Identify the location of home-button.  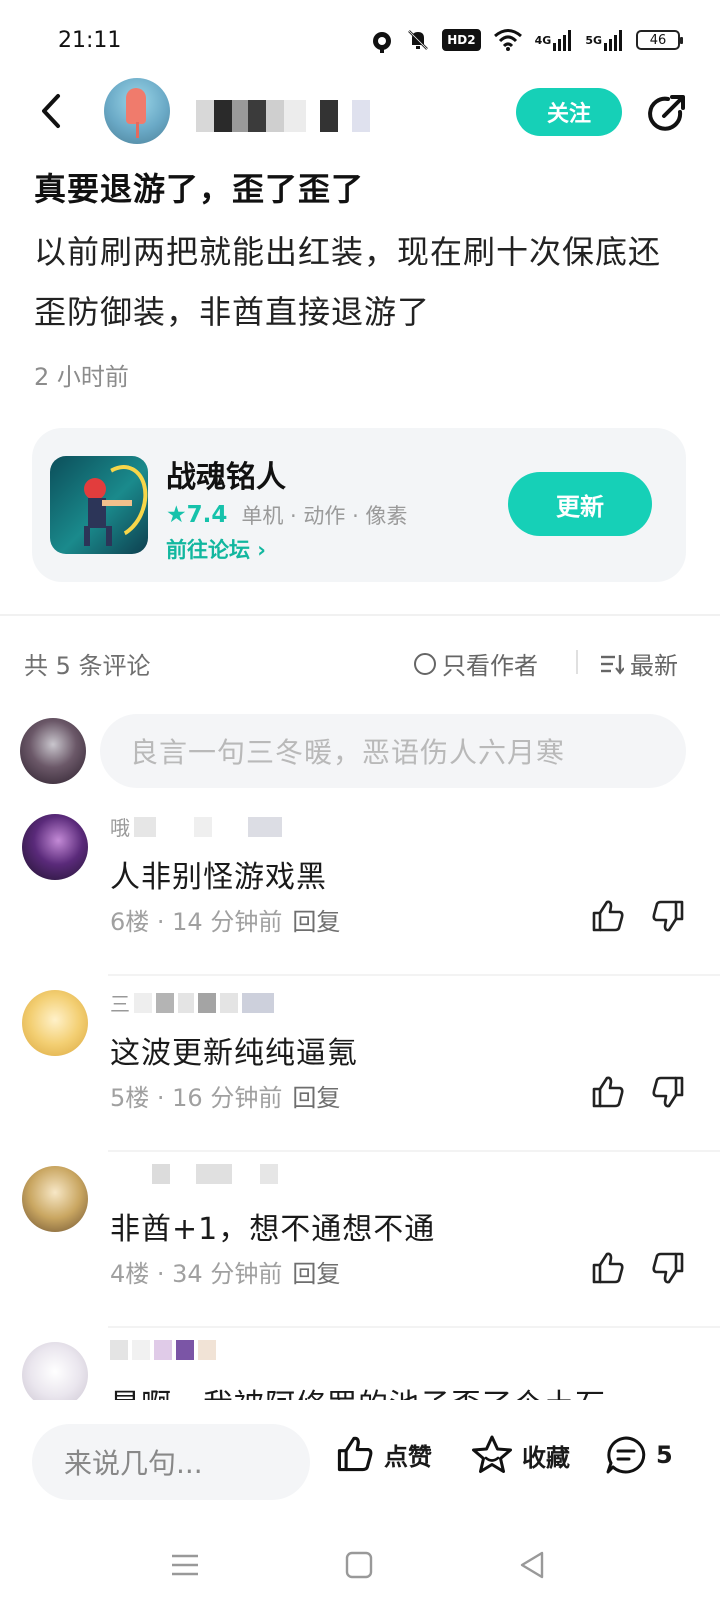
(359, 1565).